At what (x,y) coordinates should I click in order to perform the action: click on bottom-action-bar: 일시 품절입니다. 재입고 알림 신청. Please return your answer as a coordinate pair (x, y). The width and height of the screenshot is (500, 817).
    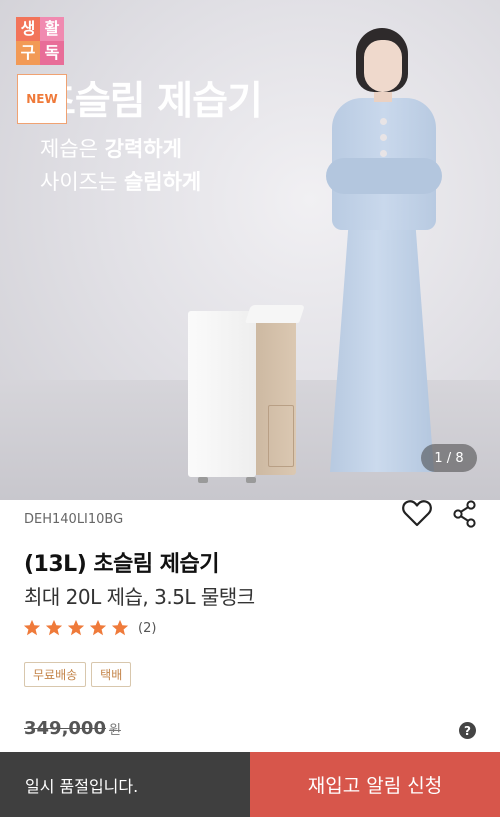
    Looking at the image, I should click on (250, 784).